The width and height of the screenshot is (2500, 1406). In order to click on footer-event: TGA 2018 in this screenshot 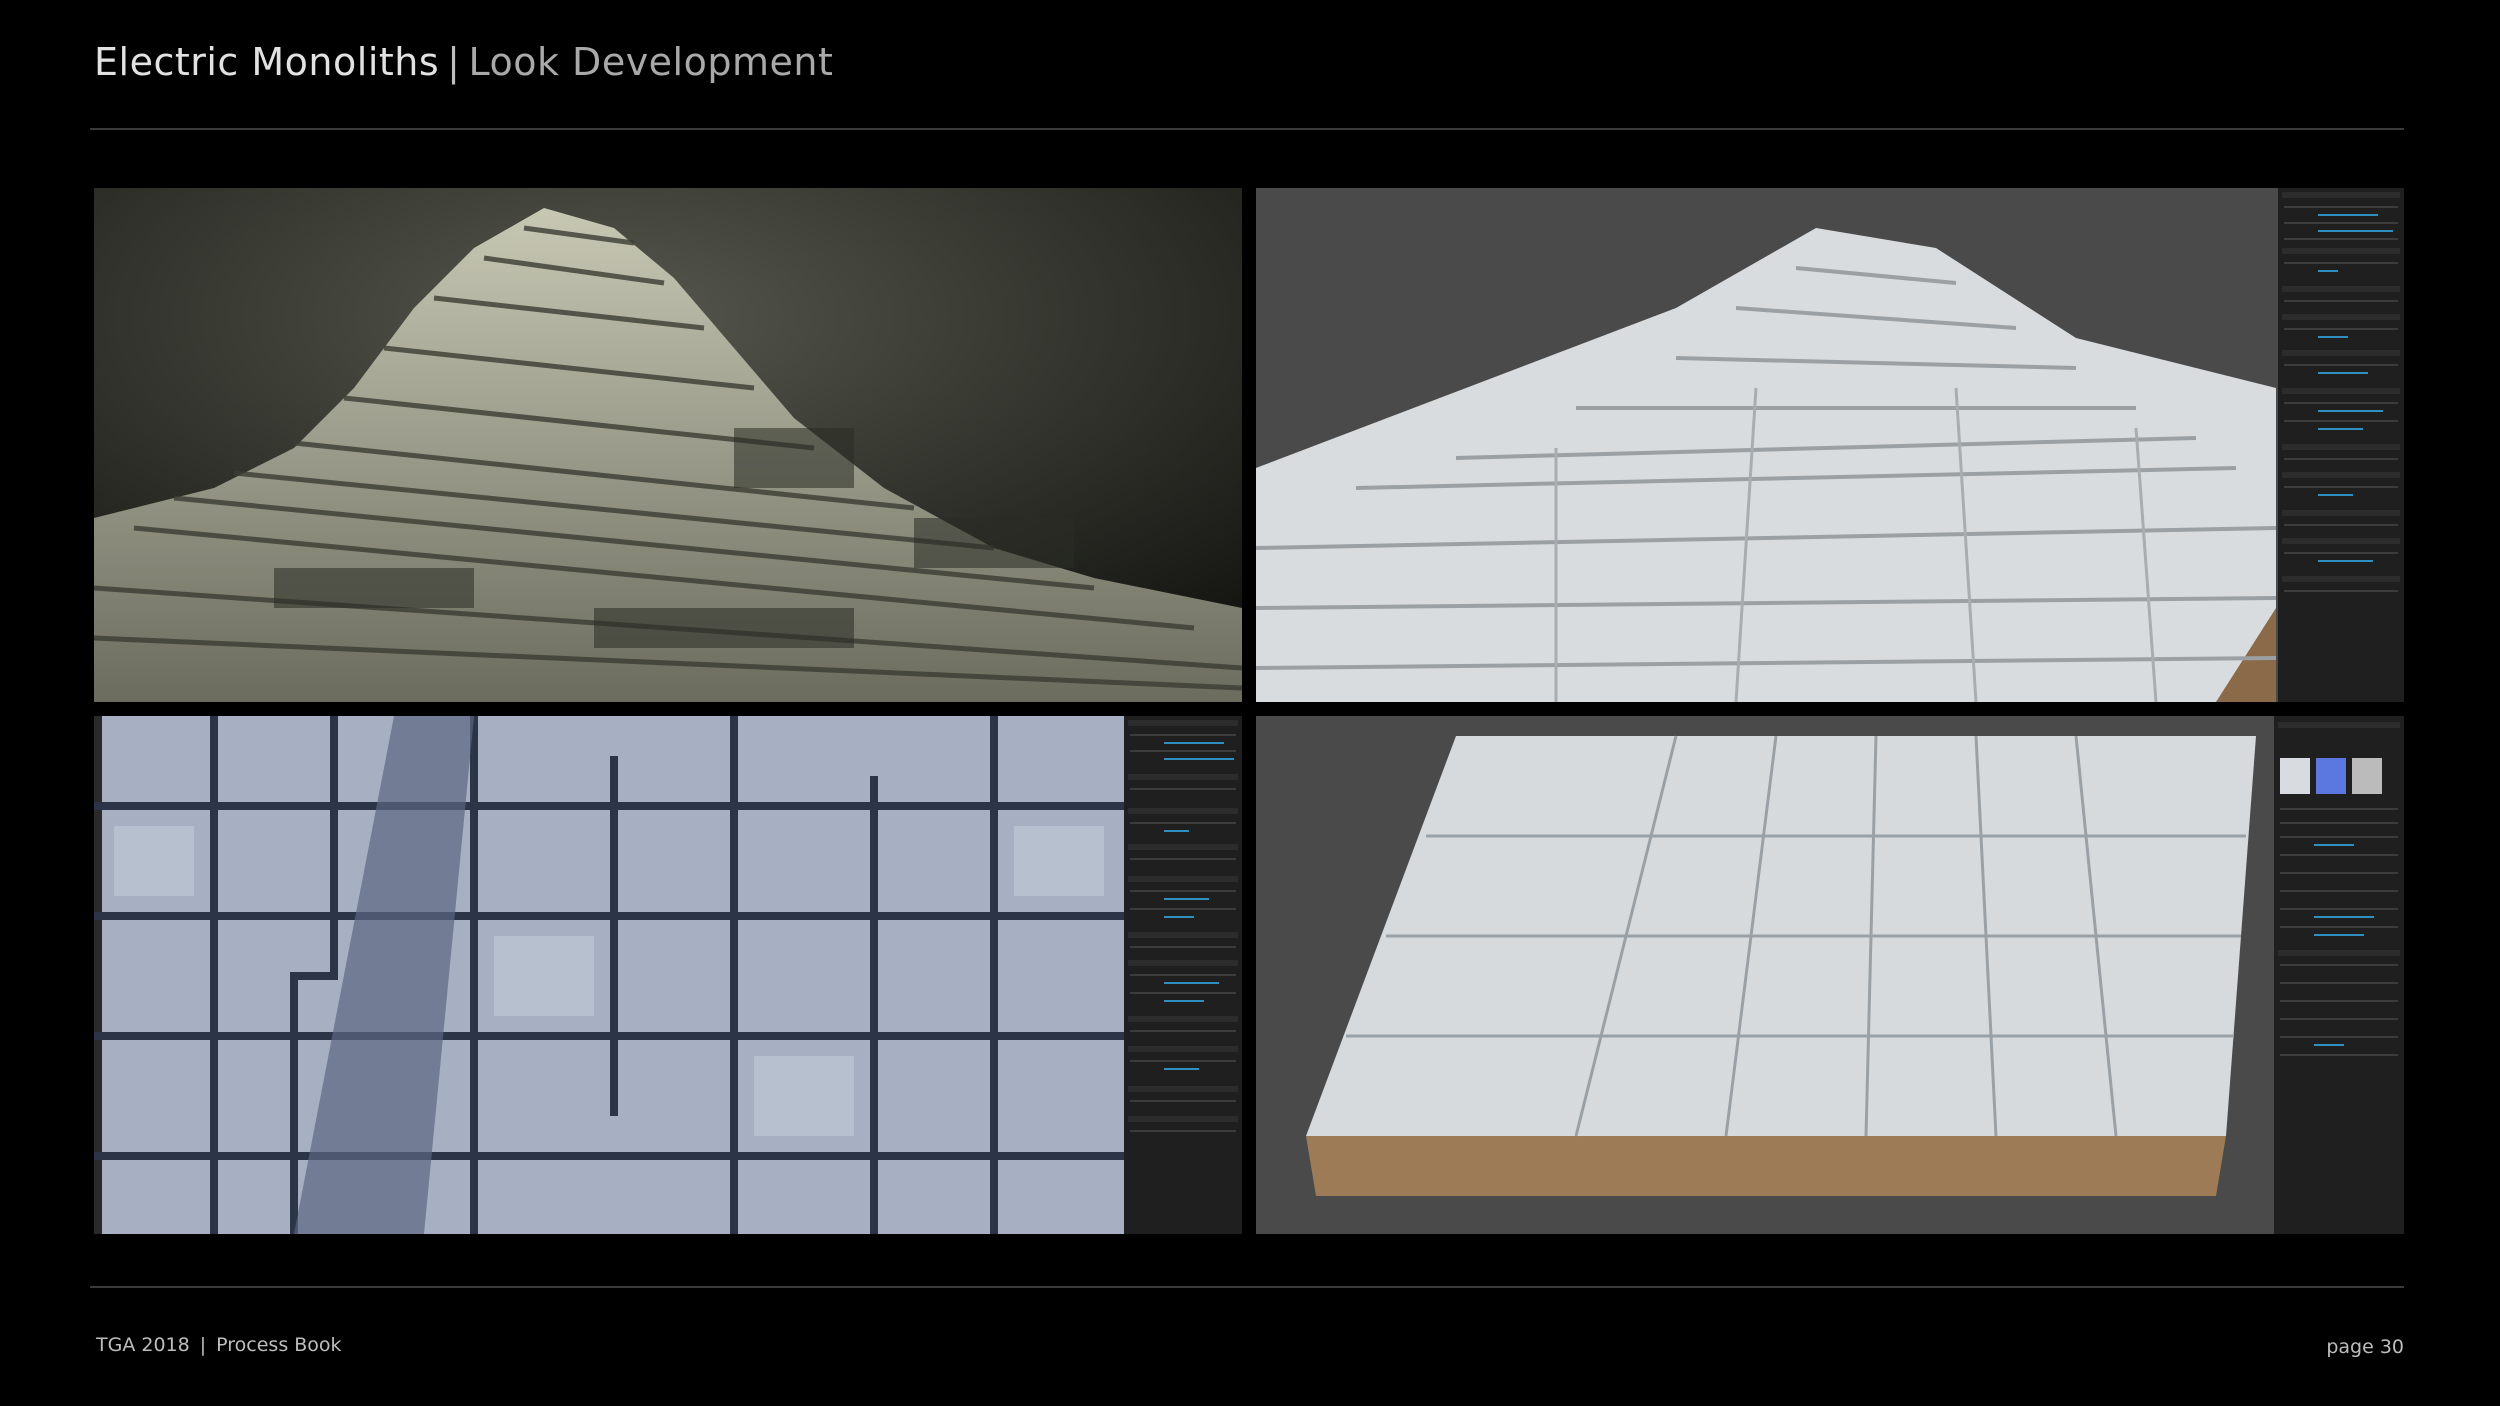, I will do `click(143, 1345)`.